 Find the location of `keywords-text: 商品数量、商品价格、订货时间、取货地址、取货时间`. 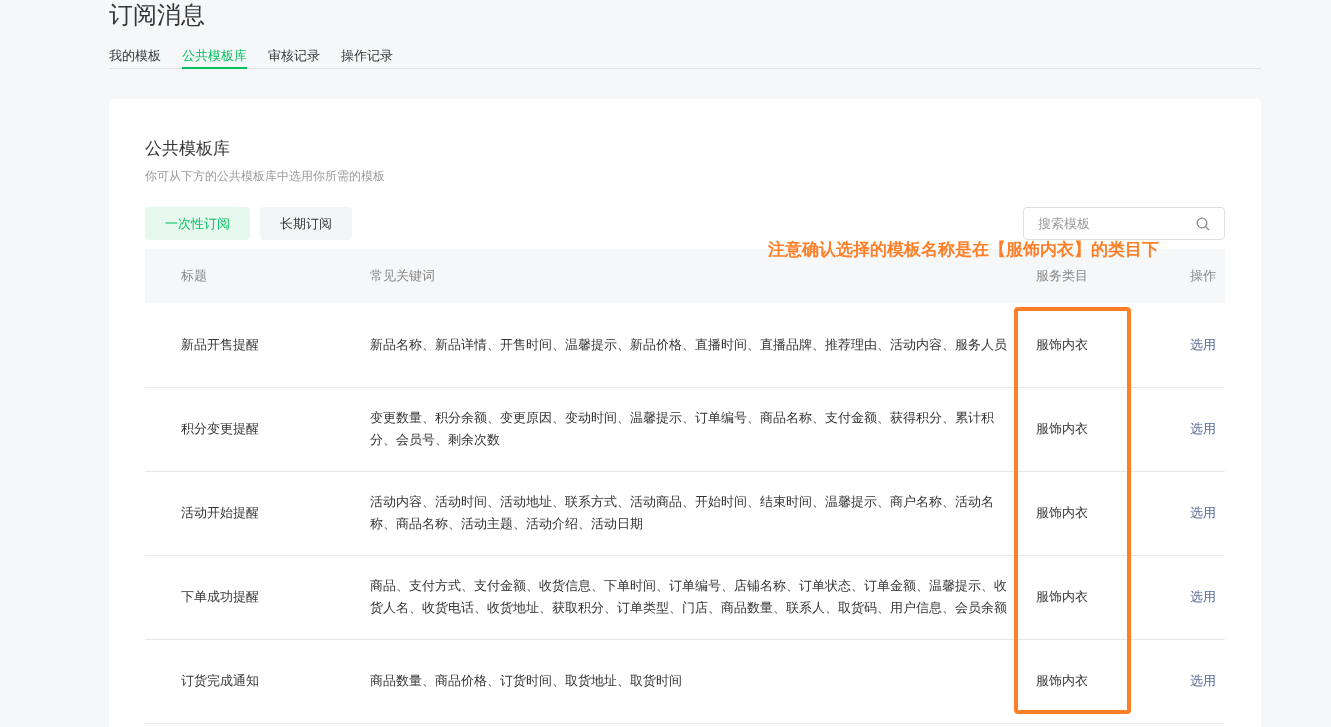

keywords-text: 商品数量、商品价格、订货时间、取货地址、取货时间 is located at coordinates (526, 681).